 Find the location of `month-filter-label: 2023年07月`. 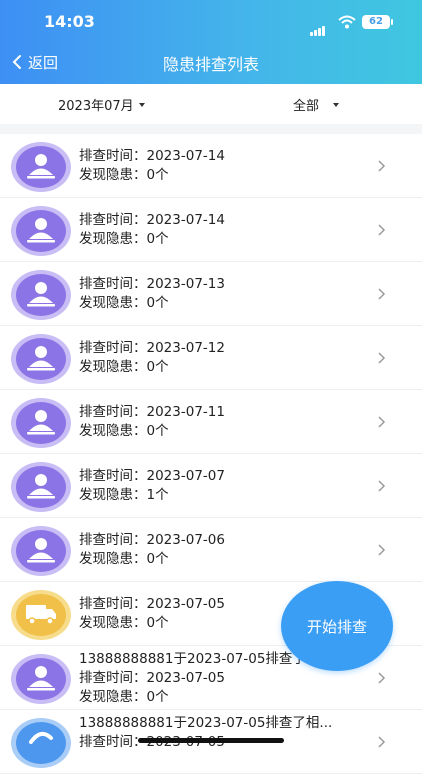

month-filter-label: 2023年07月 is located at coordinates (96, 106).